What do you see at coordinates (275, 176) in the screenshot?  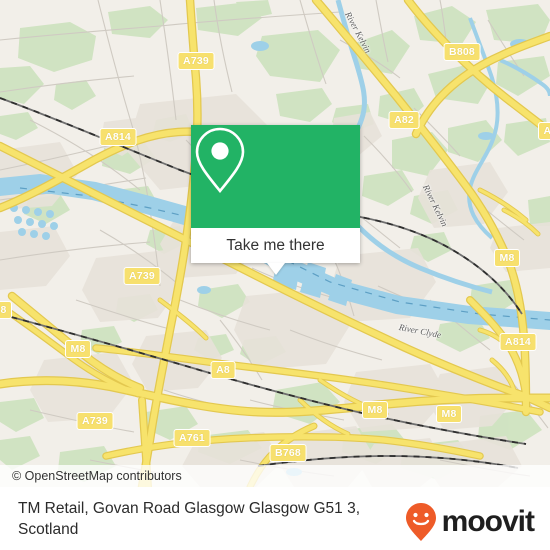 I see `popup-image-panel` at bounding box center [275, 176].